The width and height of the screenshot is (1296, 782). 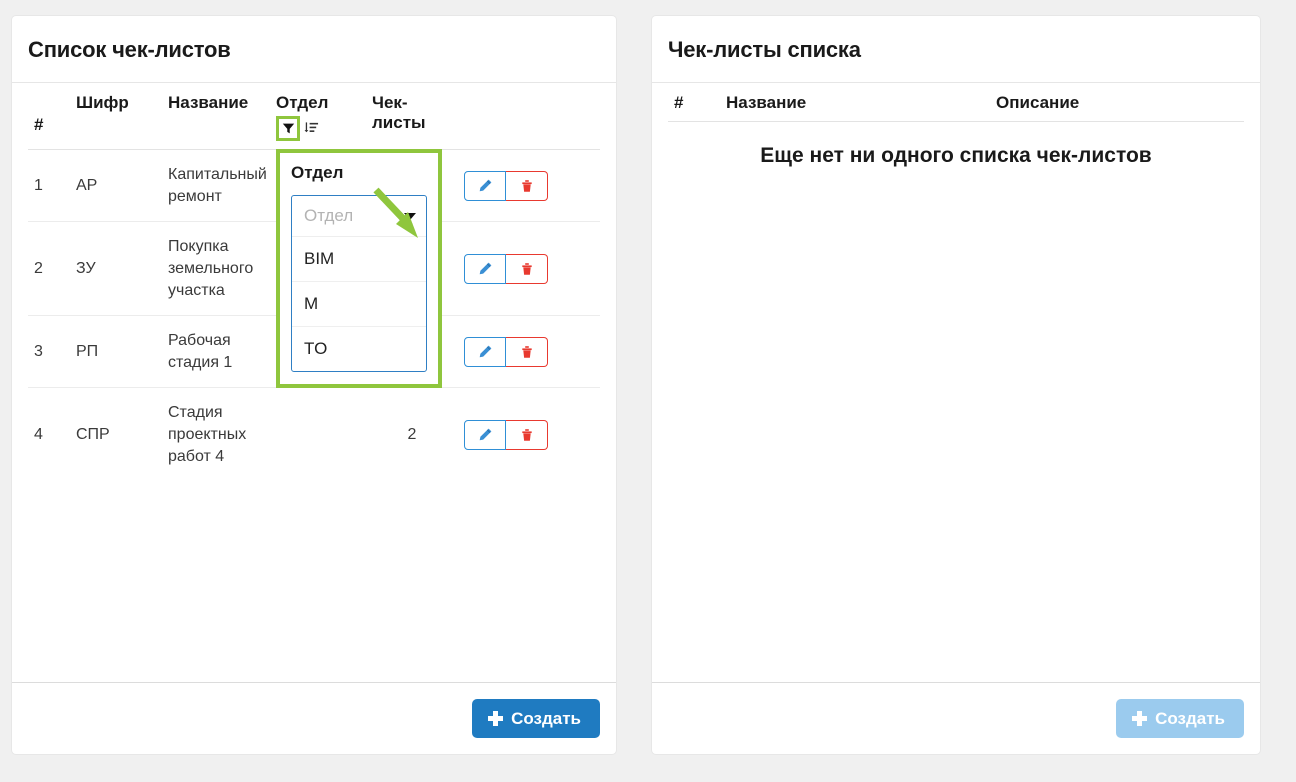 What do you see at coordinates (1117, 103) in the screenshot?
I see `th-description: Описание` at bounding box center [1117, 103].